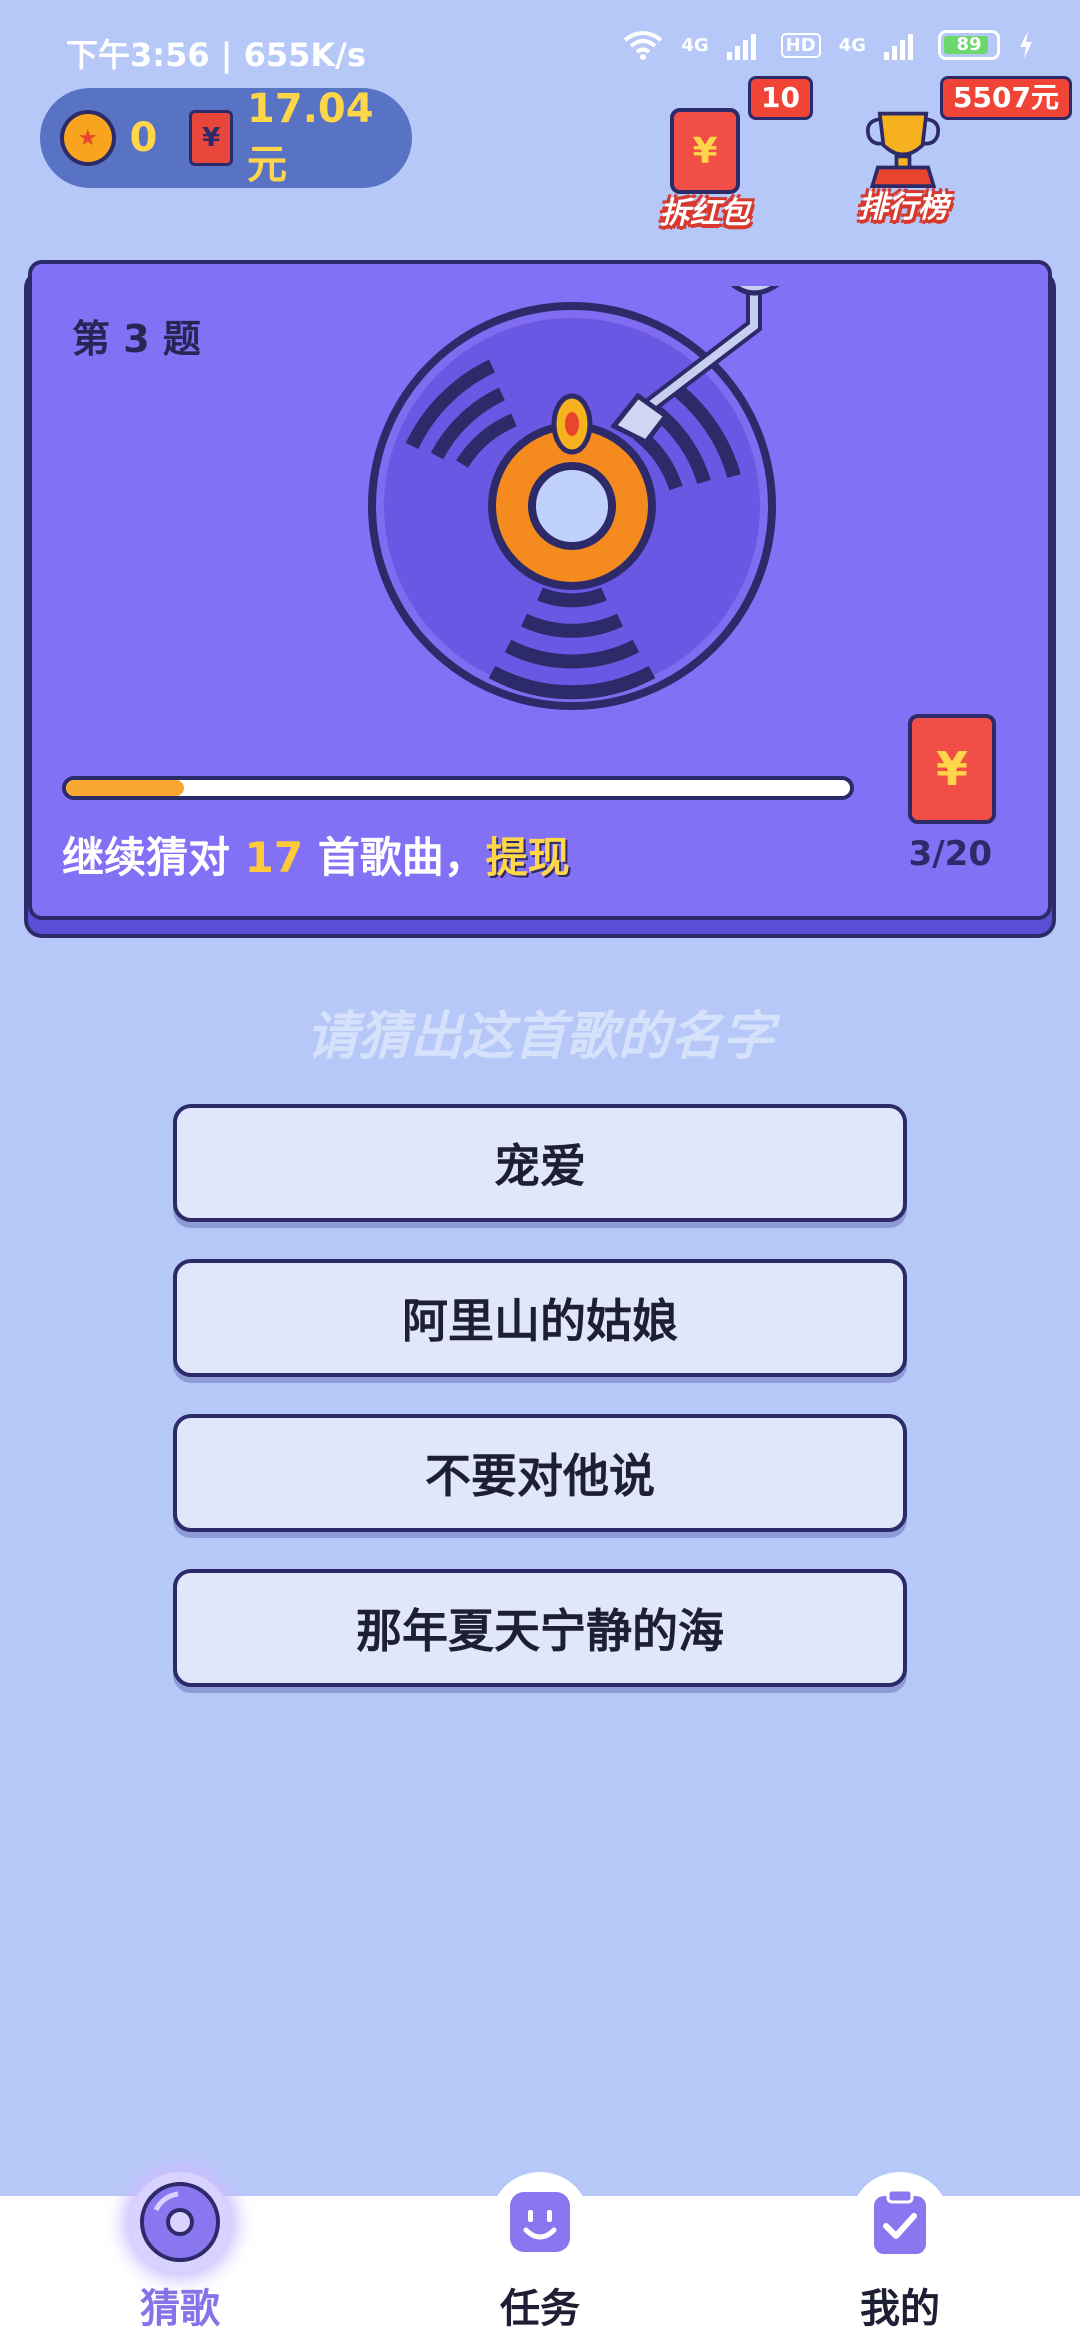 The image size is (1080, 2340). What do you see at coordinates (900, 2309) in the screenshot?
I see `nav-label-mine: 我的` at bounding box center [900, 2309].